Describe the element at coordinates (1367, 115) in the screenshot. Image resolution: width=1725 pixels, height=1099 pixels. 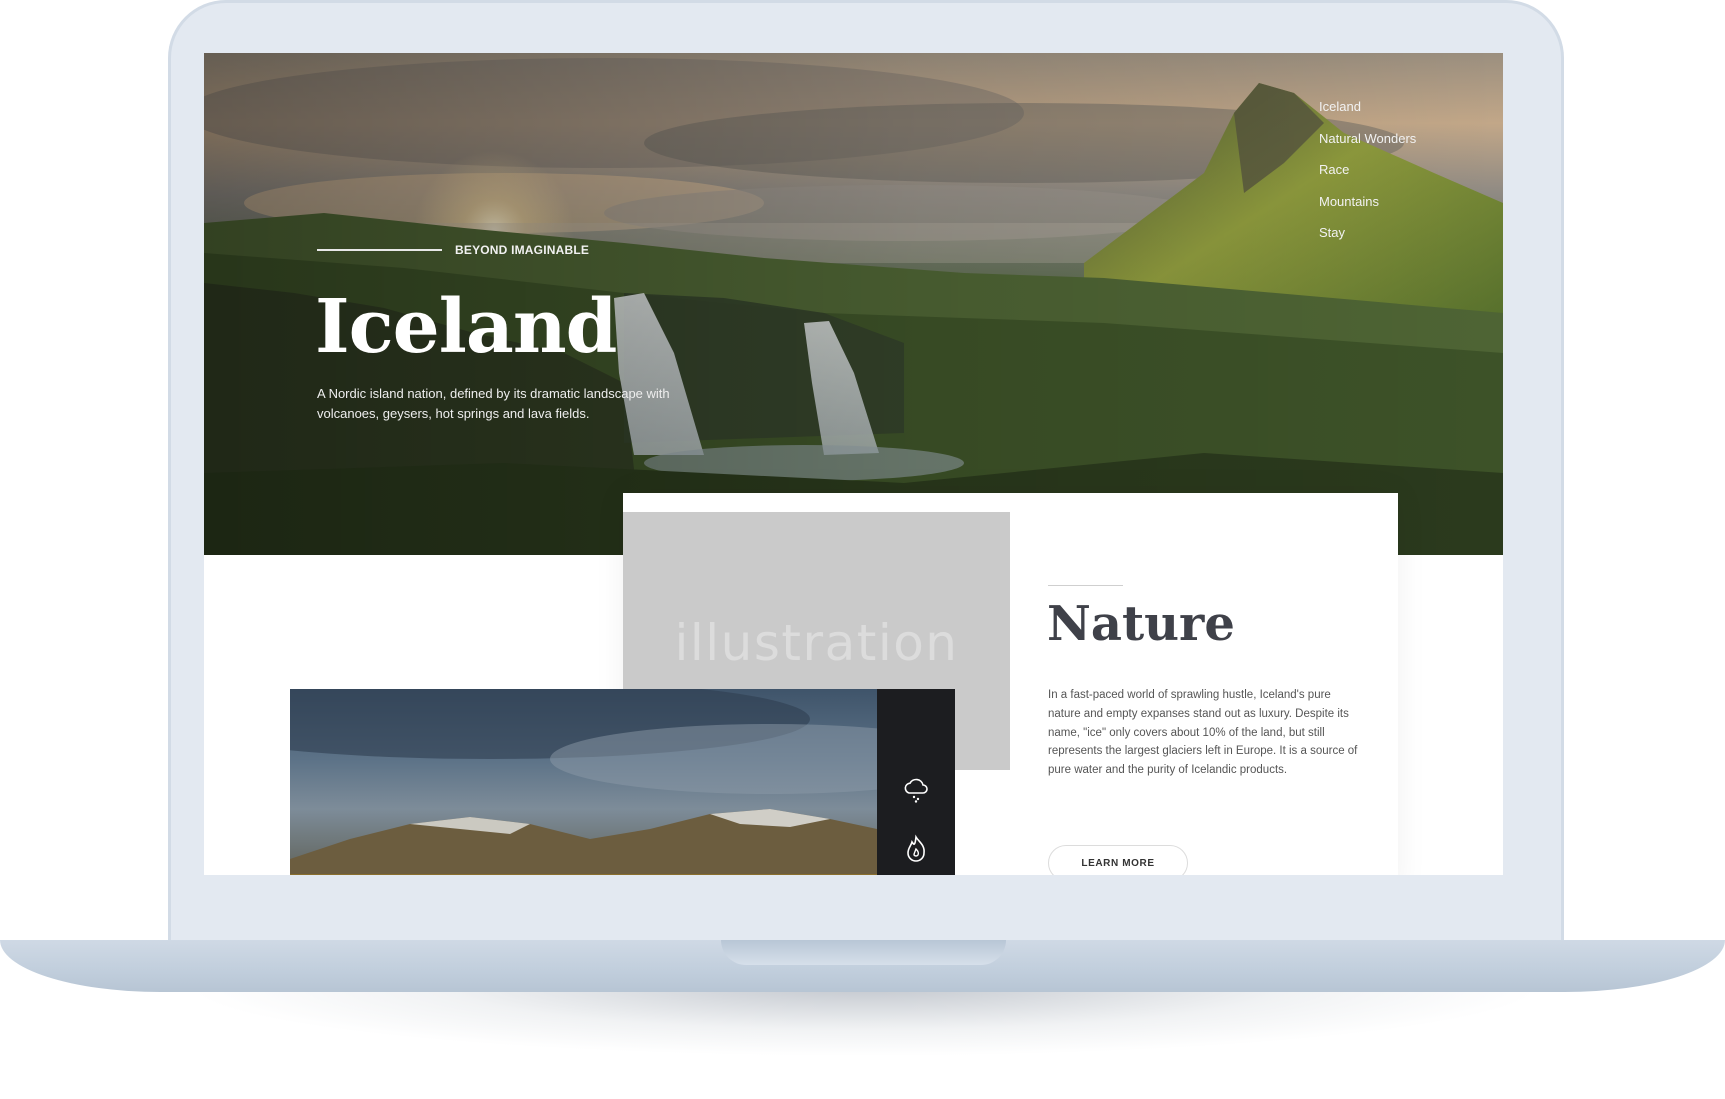
I see `nav-item-iceland: Iceland` at that location.